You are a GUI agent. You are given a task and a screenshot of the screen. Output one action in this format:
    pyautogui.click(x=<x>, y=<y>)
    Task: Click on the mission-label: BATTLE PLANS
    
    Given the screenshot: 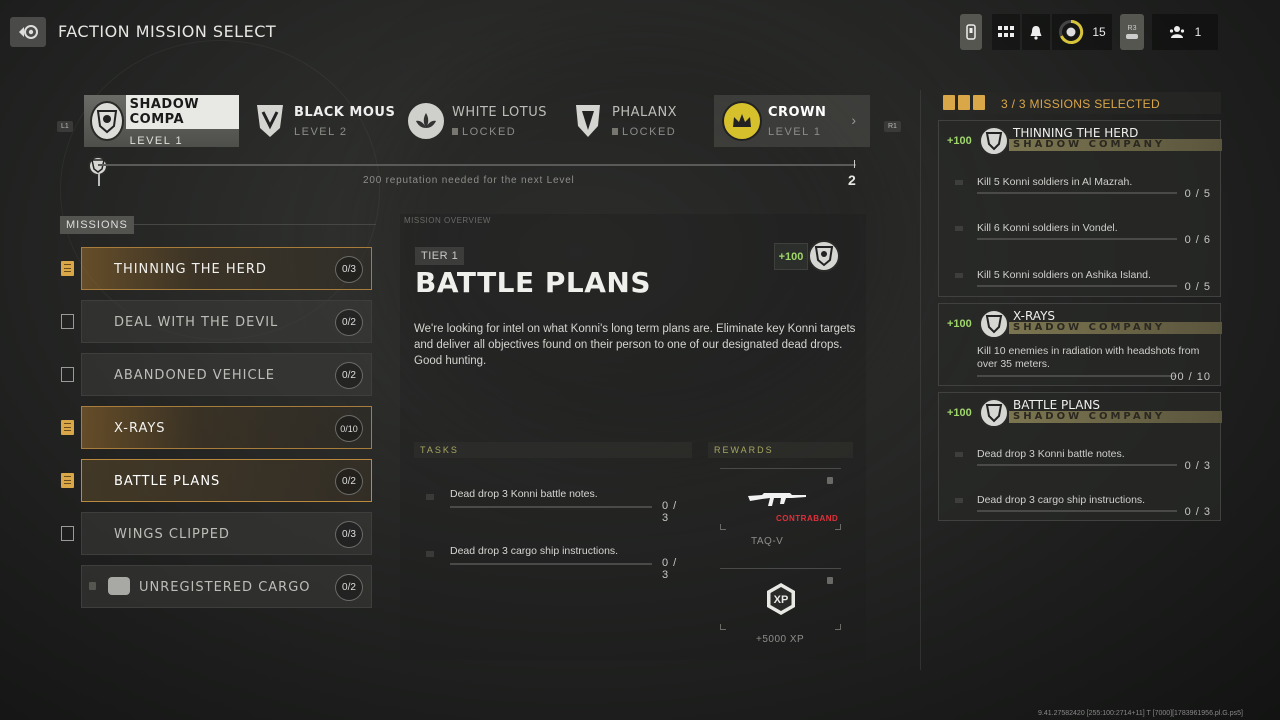 What is the action you would take?
    pyautogui.click(x=167, y=481)
    